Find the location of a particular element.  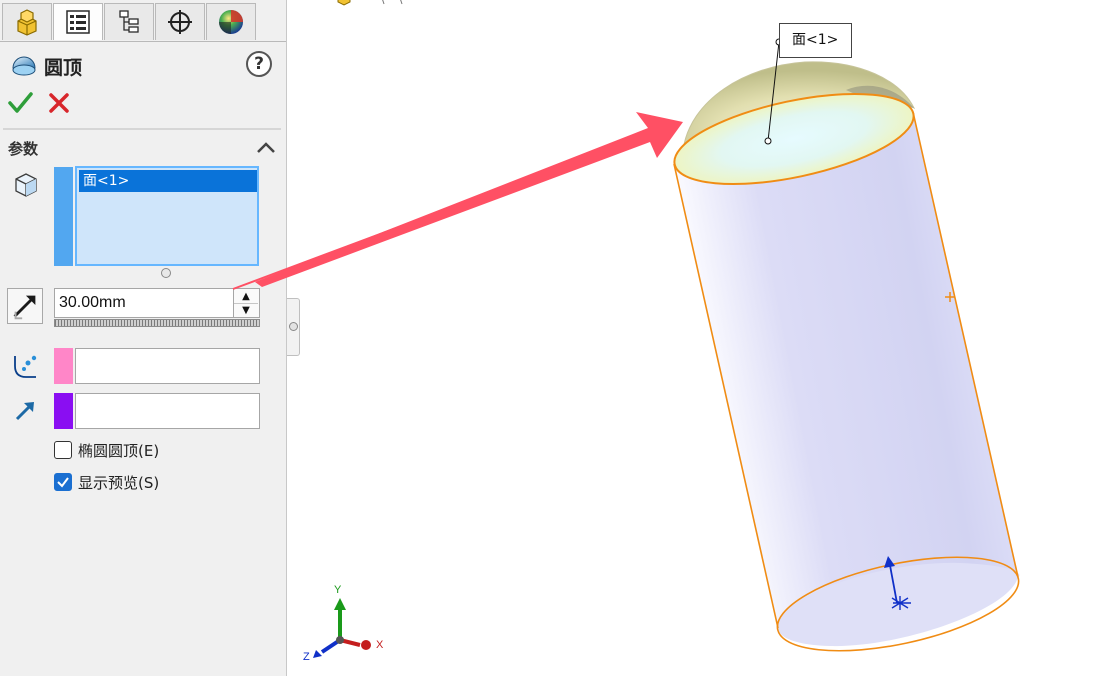

coordinate-triad is located at coordinates (342, 628).